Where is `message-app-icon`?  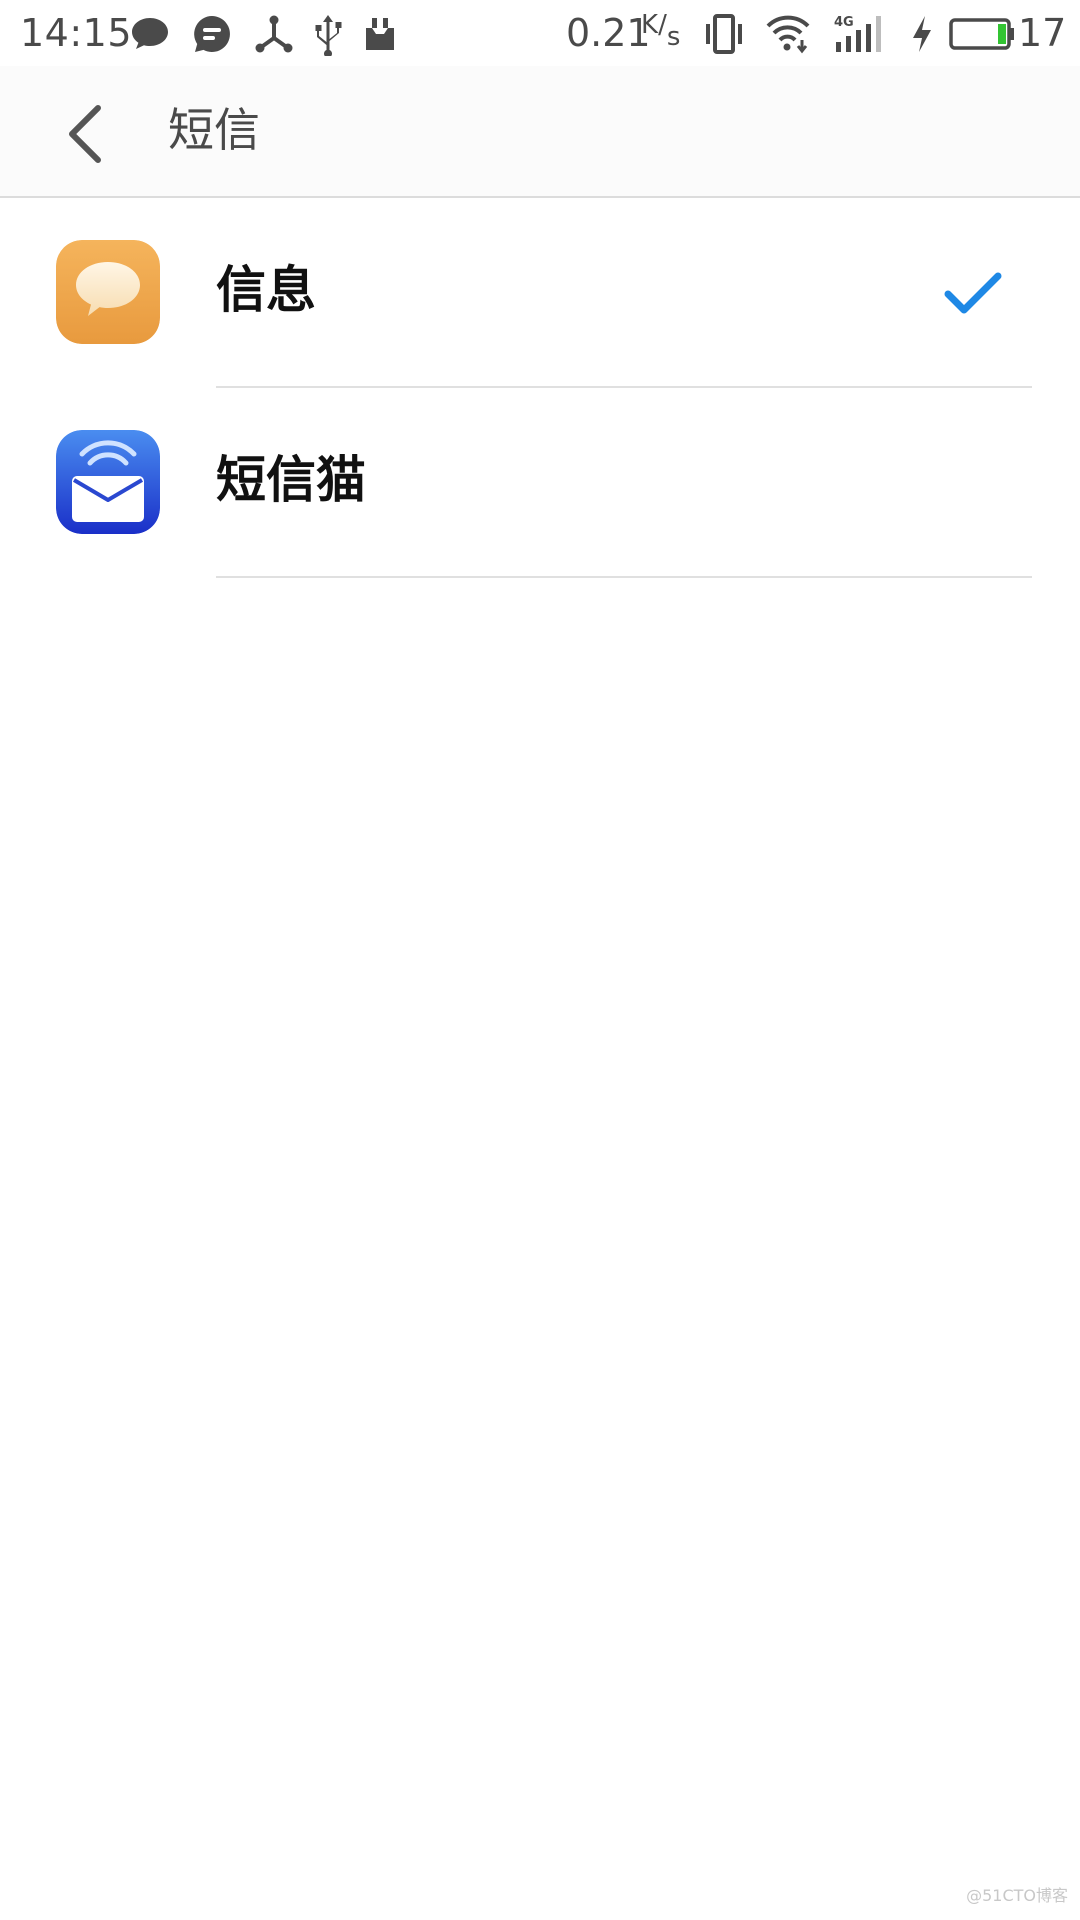 message-app-icon is located at coordinates (212, 34).